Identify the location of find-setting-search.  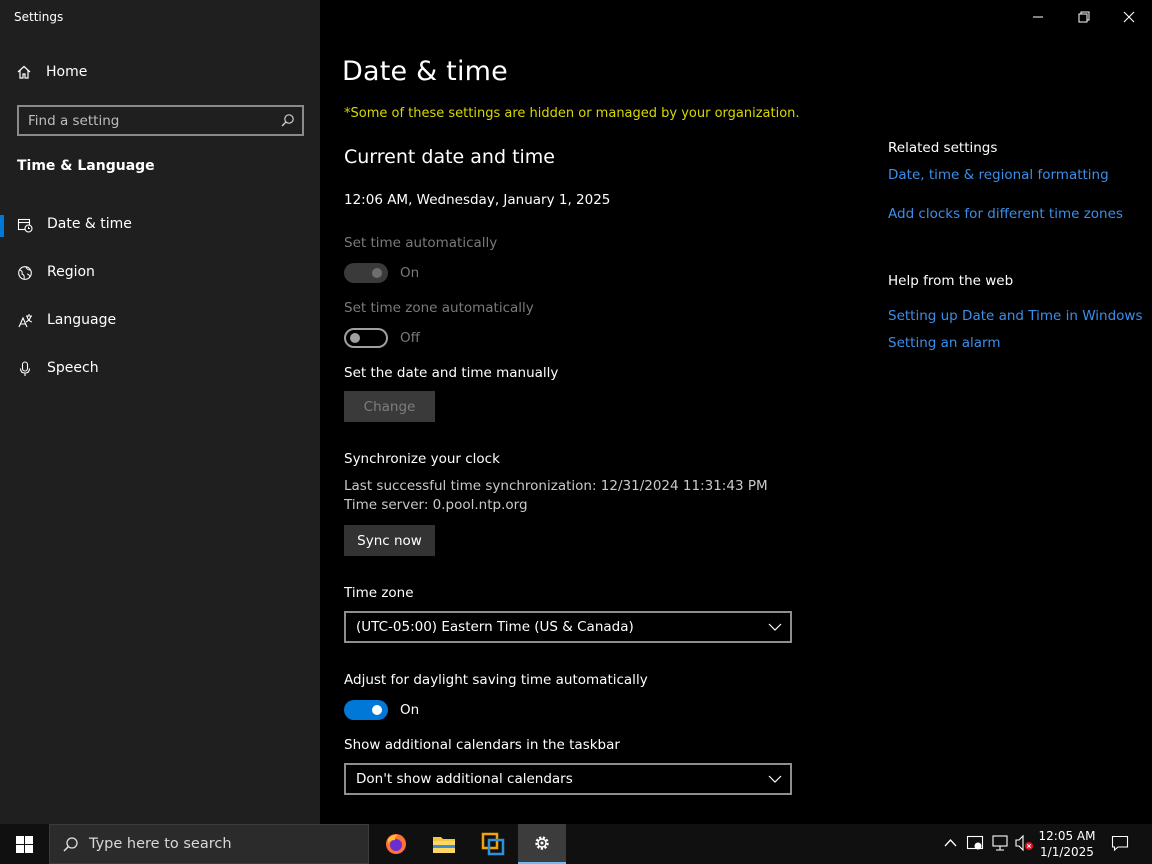
(160, 120).